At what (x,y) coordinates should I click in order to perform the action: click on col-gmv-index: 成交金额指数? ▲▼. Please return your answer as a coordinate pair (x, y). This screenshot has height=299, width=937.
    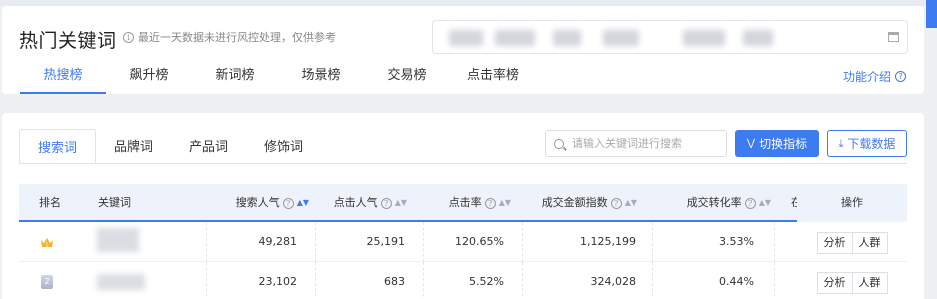
    Looking at the image, I should click on (578, 203).